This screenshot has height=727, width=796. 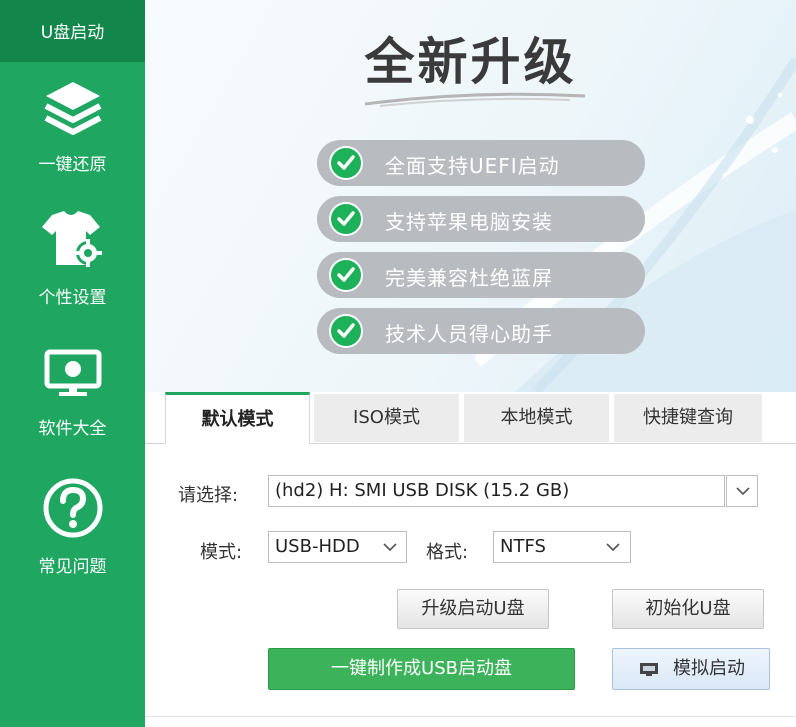 I want to click on format-select-value: NTFS, so click(x=523, y=546).